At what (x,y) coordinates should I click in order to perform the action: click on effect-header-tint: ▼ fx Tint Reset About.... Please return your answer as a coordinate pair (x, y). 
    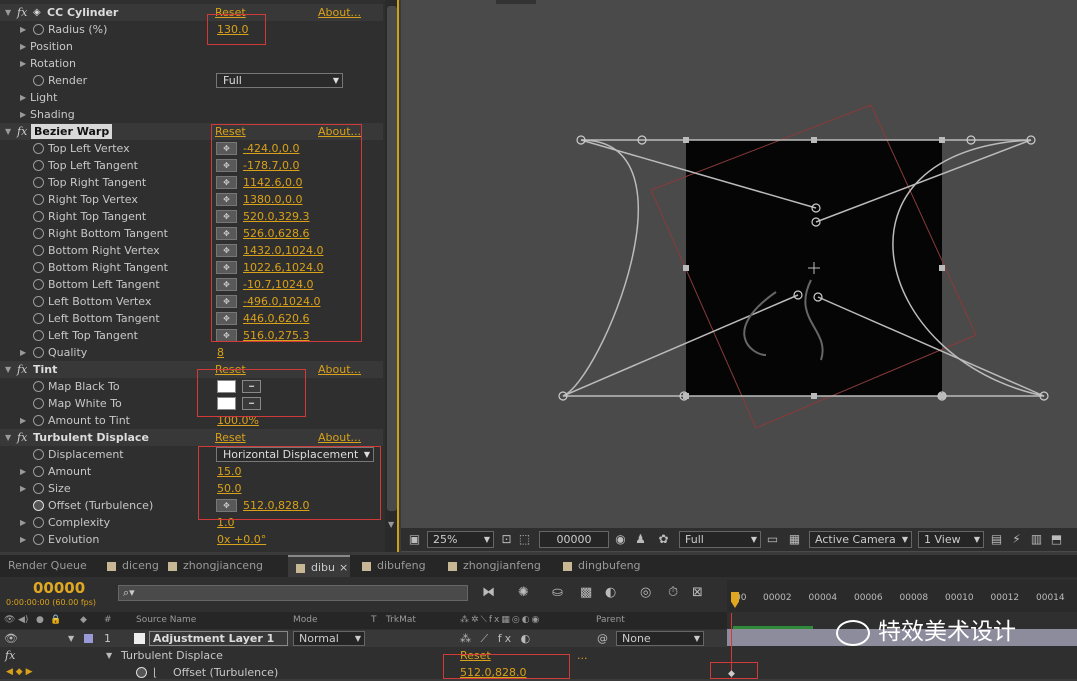
    Looking at the image, I should click on (191, 369).